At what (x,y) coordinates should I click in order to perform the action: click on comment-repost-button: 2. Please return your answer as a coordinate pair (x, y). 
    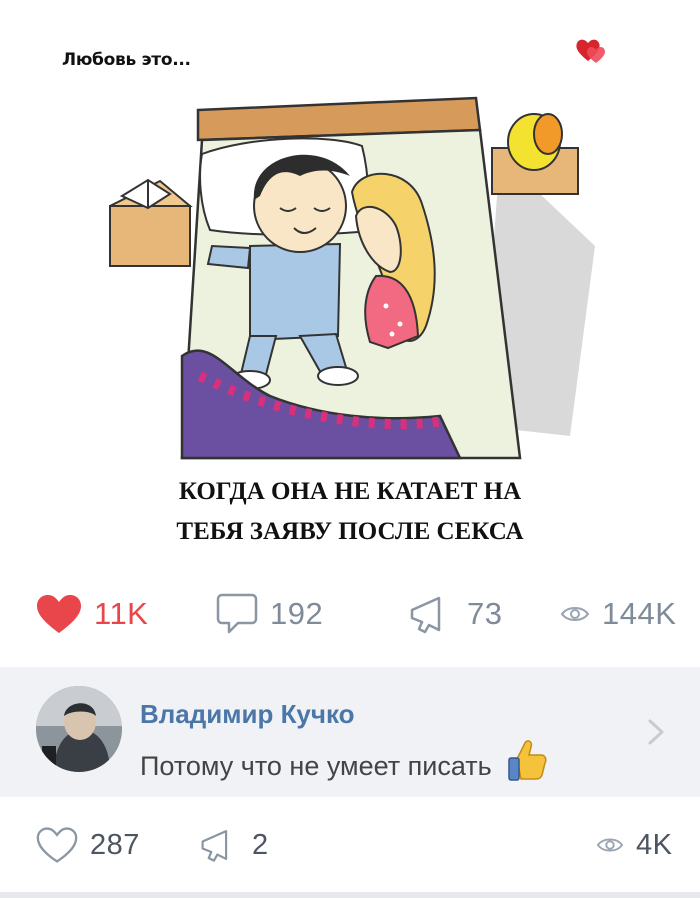
    Looking at the image, I should click on (234, 845).